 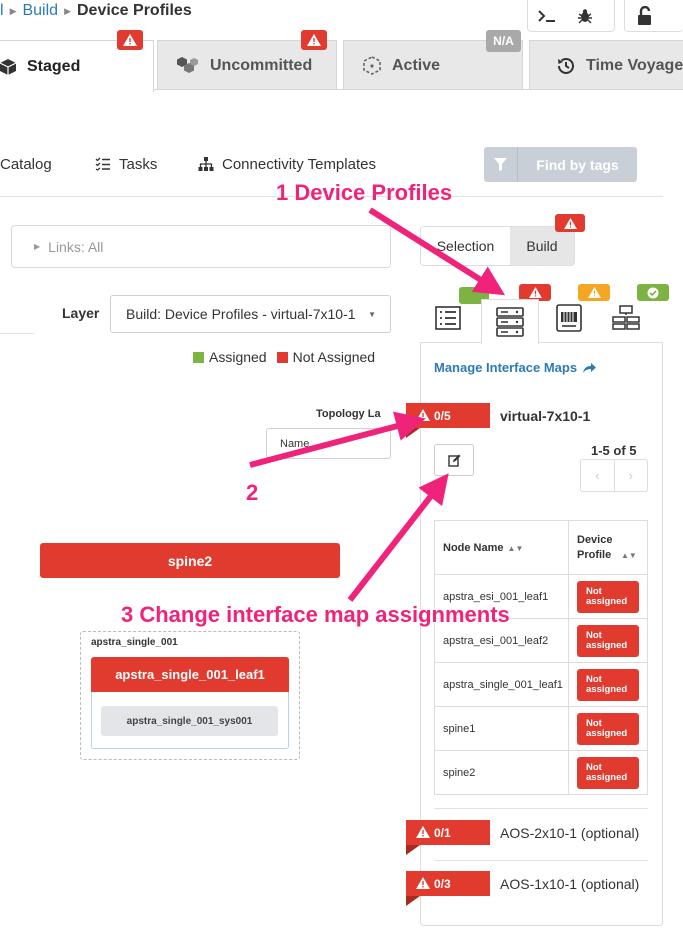 I want to click on annotation-device-profiles: 1 Device Profiles, so click(x=364, y=192).